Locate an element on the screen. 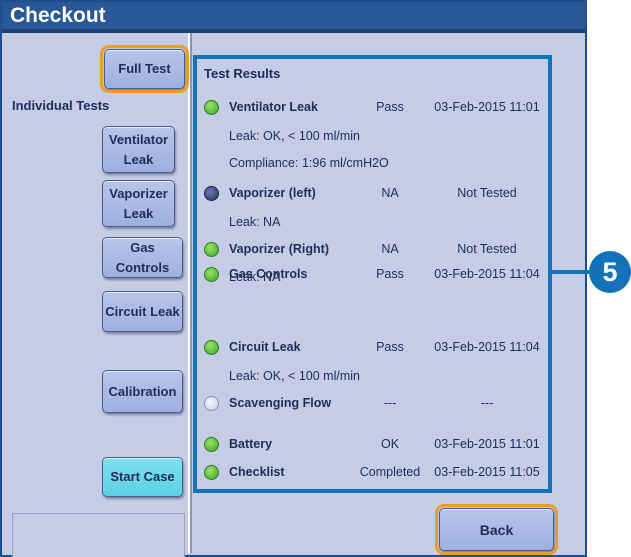 The width and height of the screenshot is (631, 557). title-bar: Checkout is located at coordinates (293, 17).